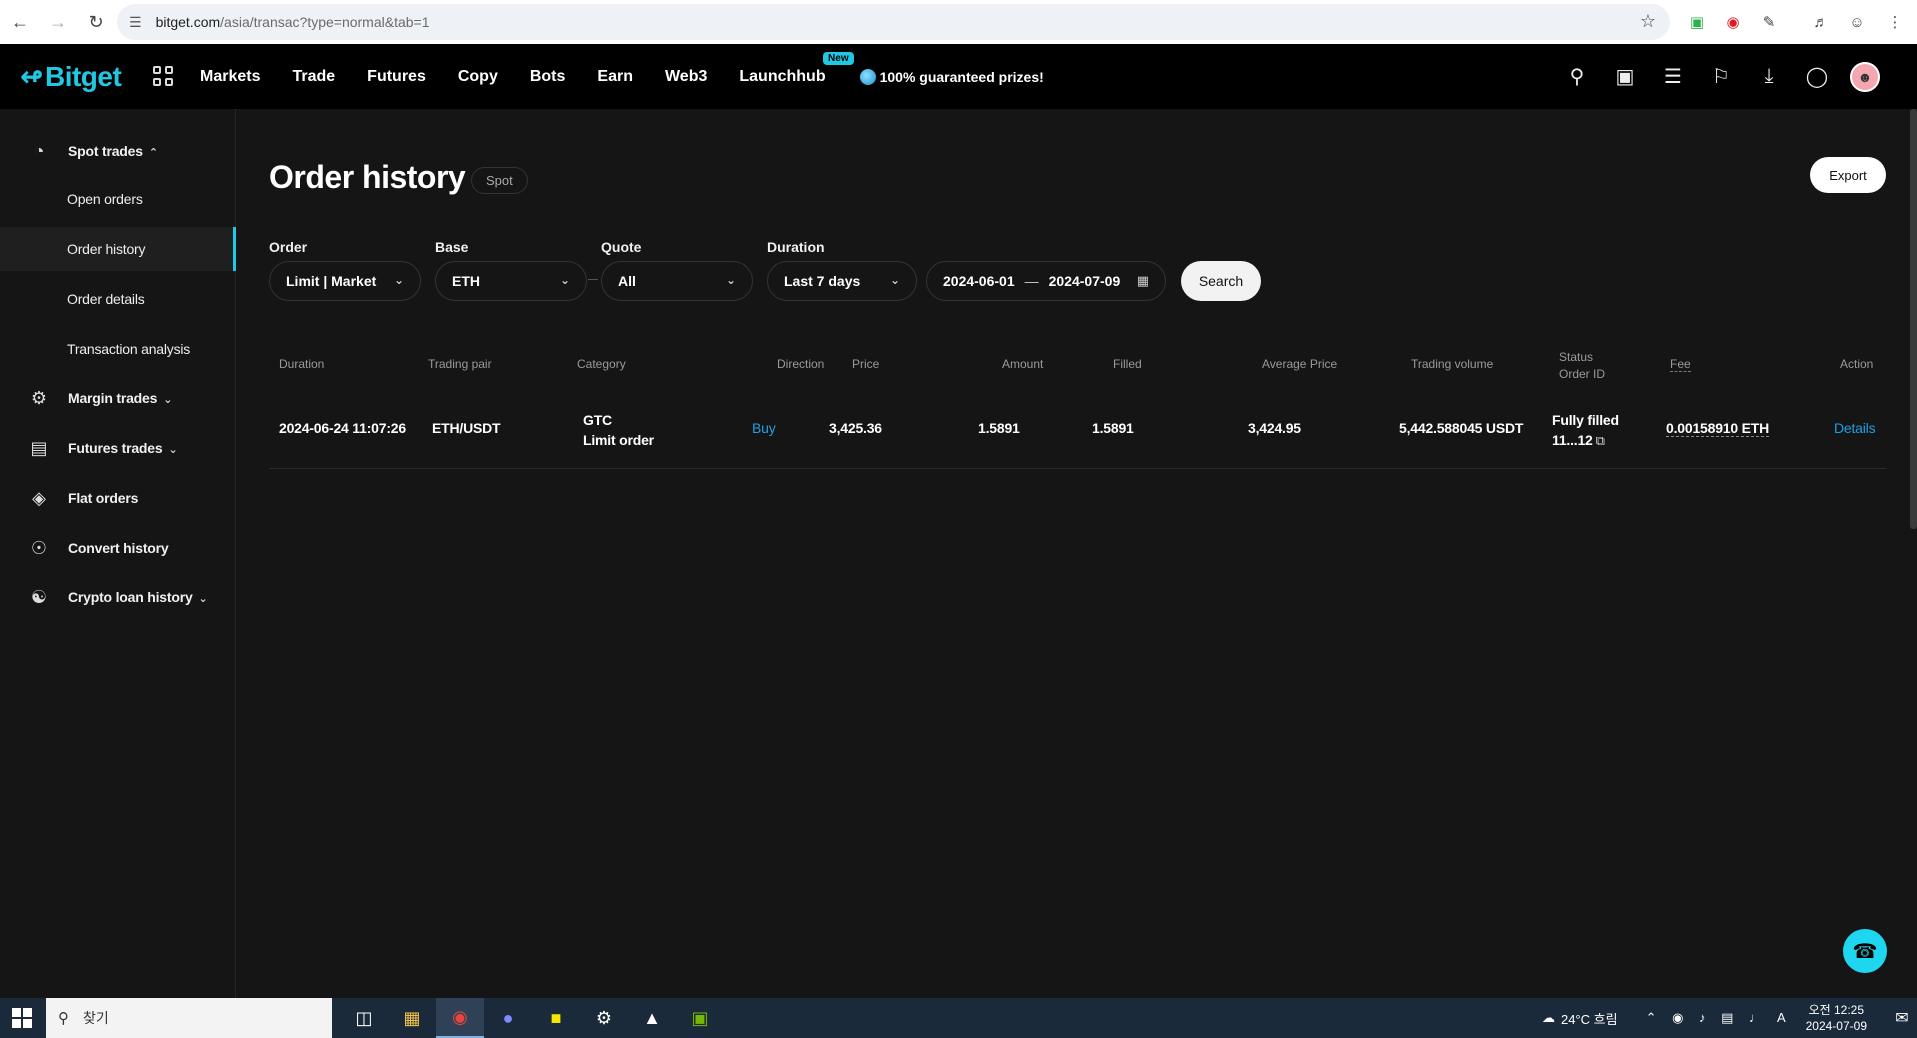 This screenshot has width=1917, height=1038. I want to click on cell-trading-volume: 5,442.588045 USDT, so click(1461, 428).